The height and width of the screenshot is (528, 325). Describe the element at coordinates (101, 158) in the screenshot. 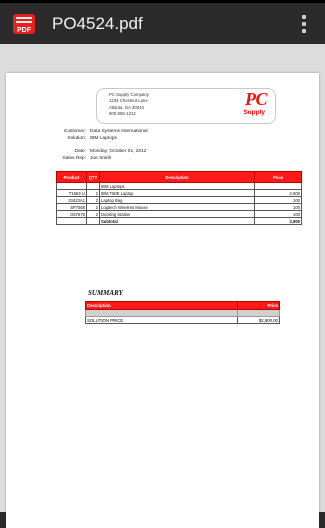

I see `meta-value: Joe Smith` at that location.